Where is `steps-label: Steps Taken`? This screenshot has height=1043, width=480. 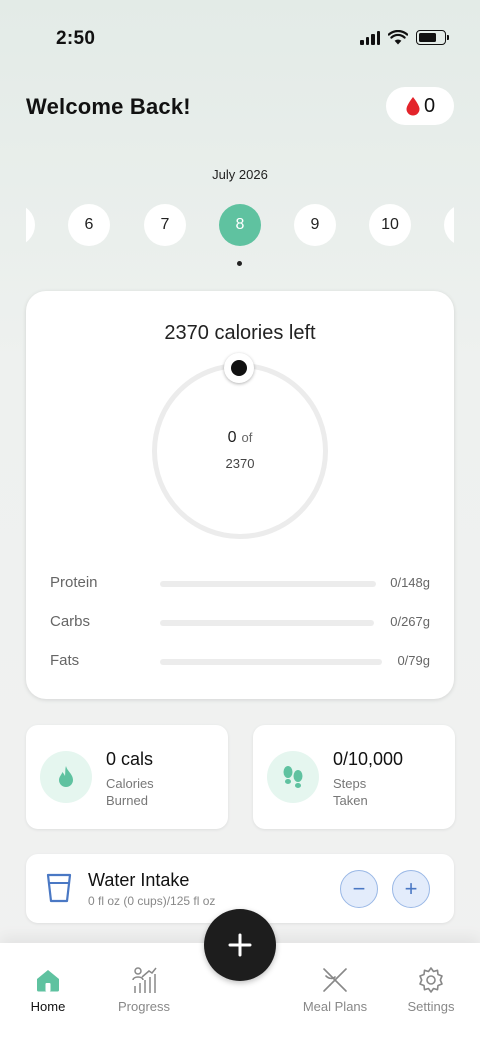
steps-label: Steps Taken is located at coordinates (350, 792).